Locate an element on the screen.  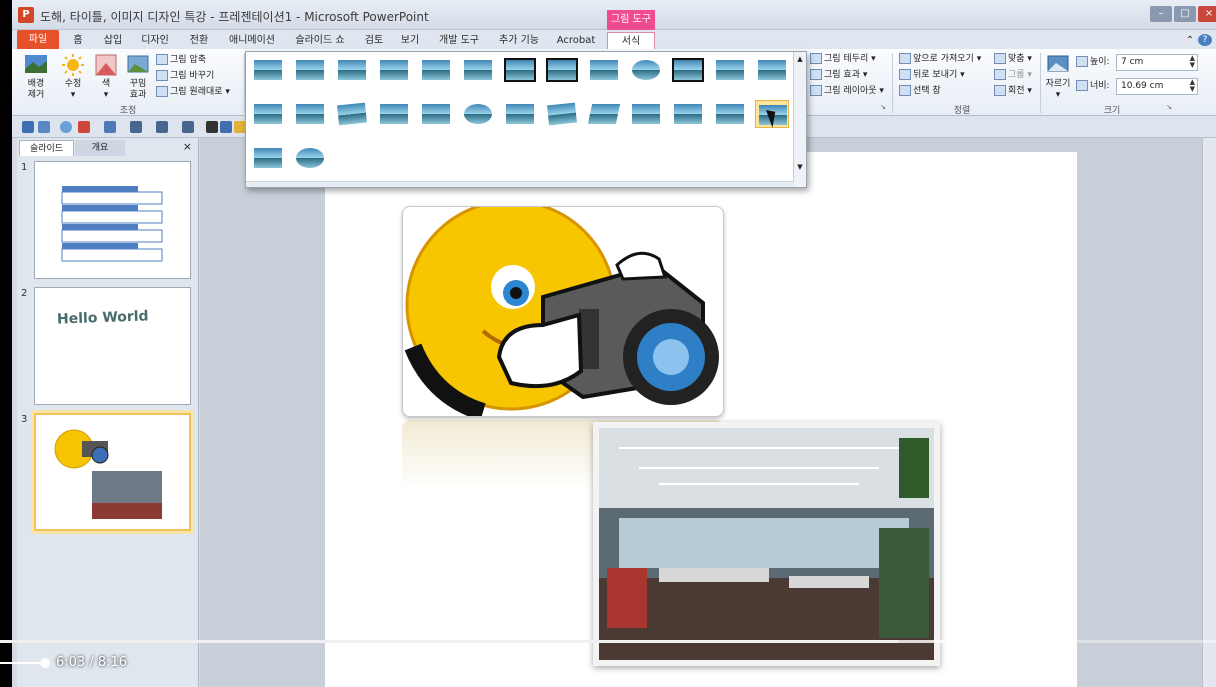
undo-icon is located at coordinates (44, 127).